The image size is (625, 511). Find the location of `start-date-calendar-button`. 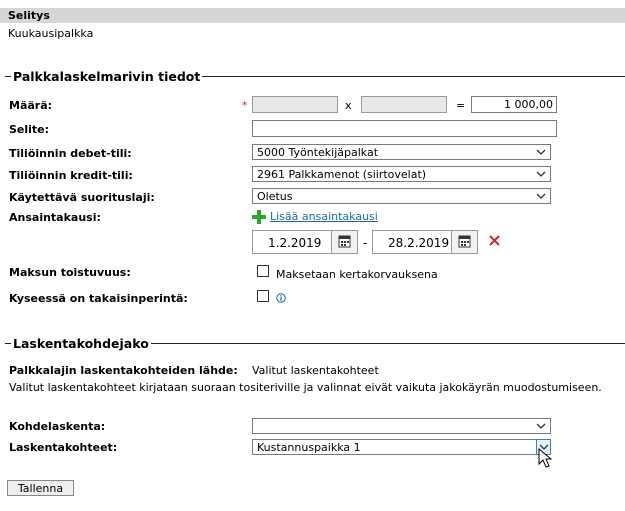

start-date-calendar-button is located at coordinates (344, 242).